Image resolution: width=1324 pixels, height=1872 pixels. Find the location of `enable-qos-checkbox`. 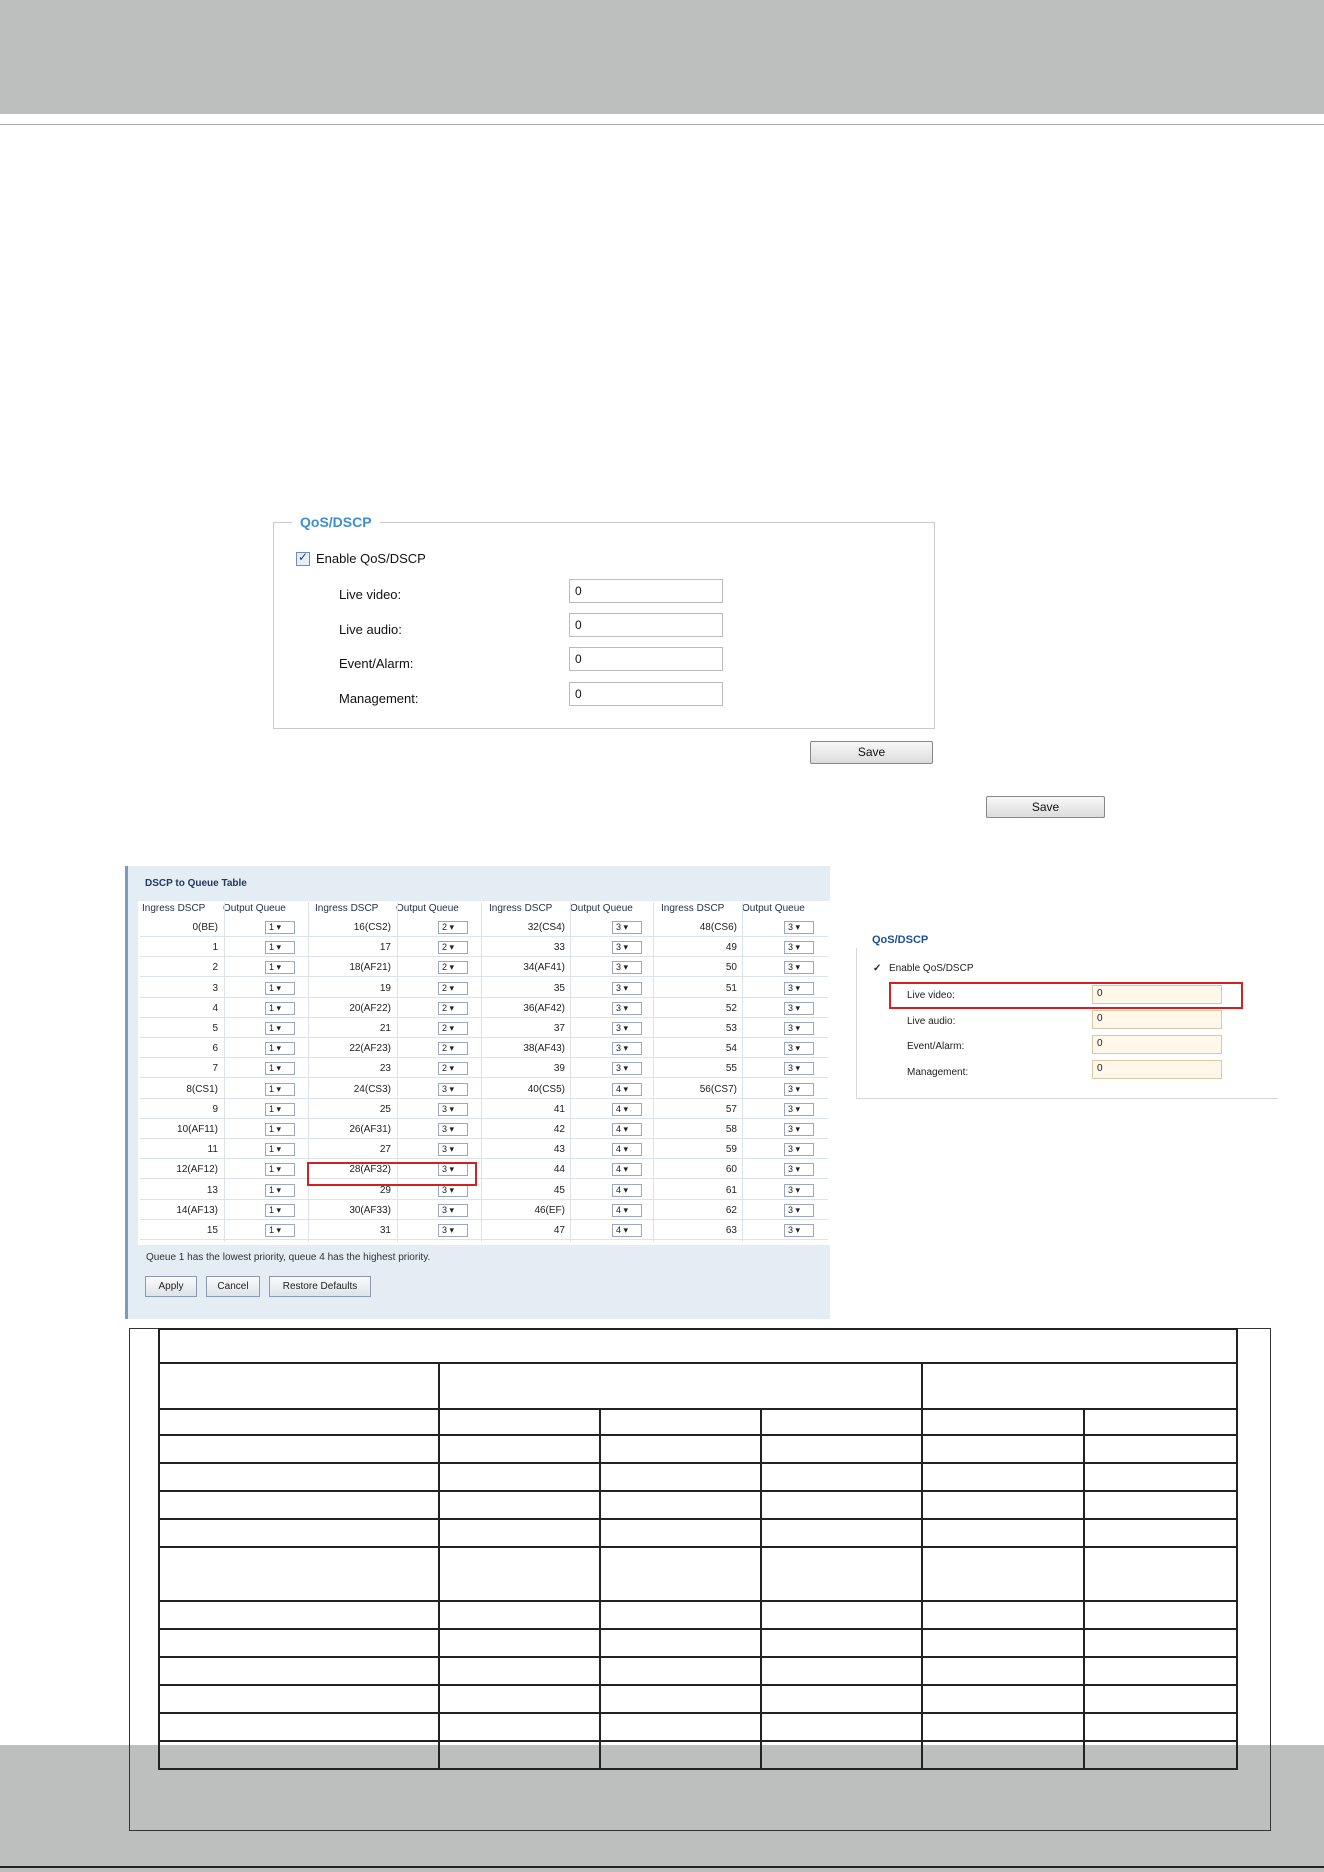

enable-qos-checkbox is located at coordinates (303, 558).